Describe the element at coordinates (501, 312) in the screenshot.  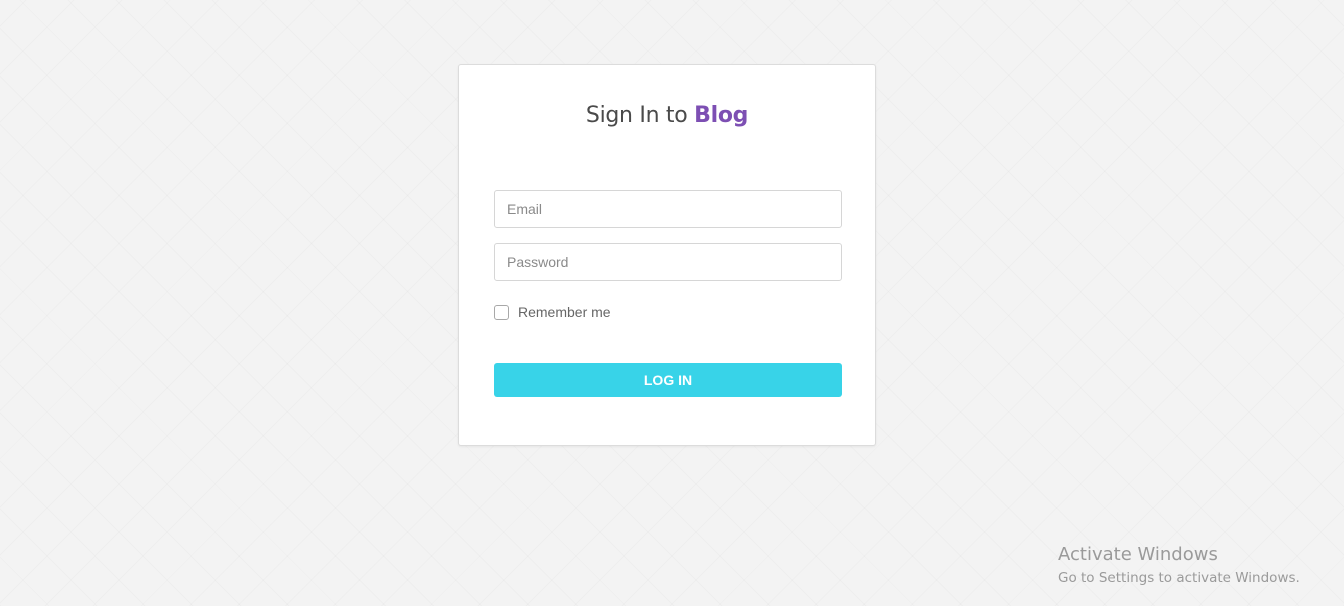
I see `remember-me-checkbox` at that location.